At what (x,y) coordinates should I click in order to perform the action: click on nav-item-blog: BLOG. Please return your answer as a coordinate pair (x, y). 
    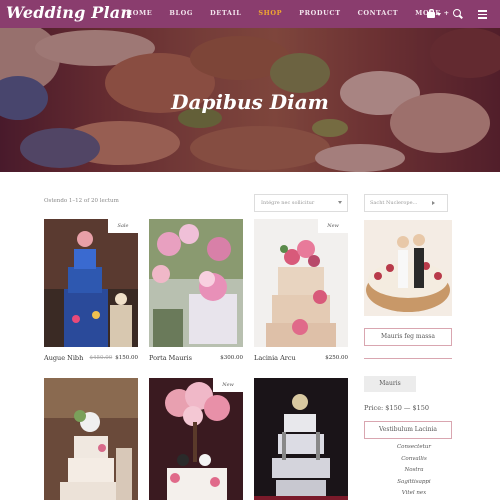
    Looking at the image, I should click on (181, 13).